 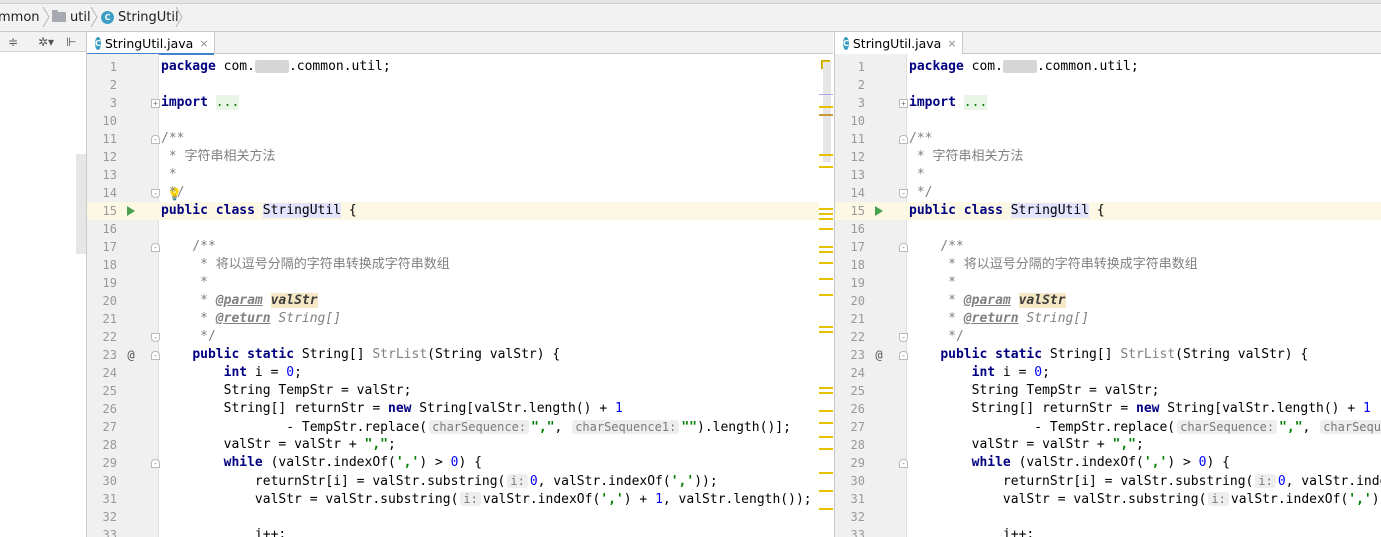 I want to click on breadcrumb-label: util, so click(x=80, y=17).